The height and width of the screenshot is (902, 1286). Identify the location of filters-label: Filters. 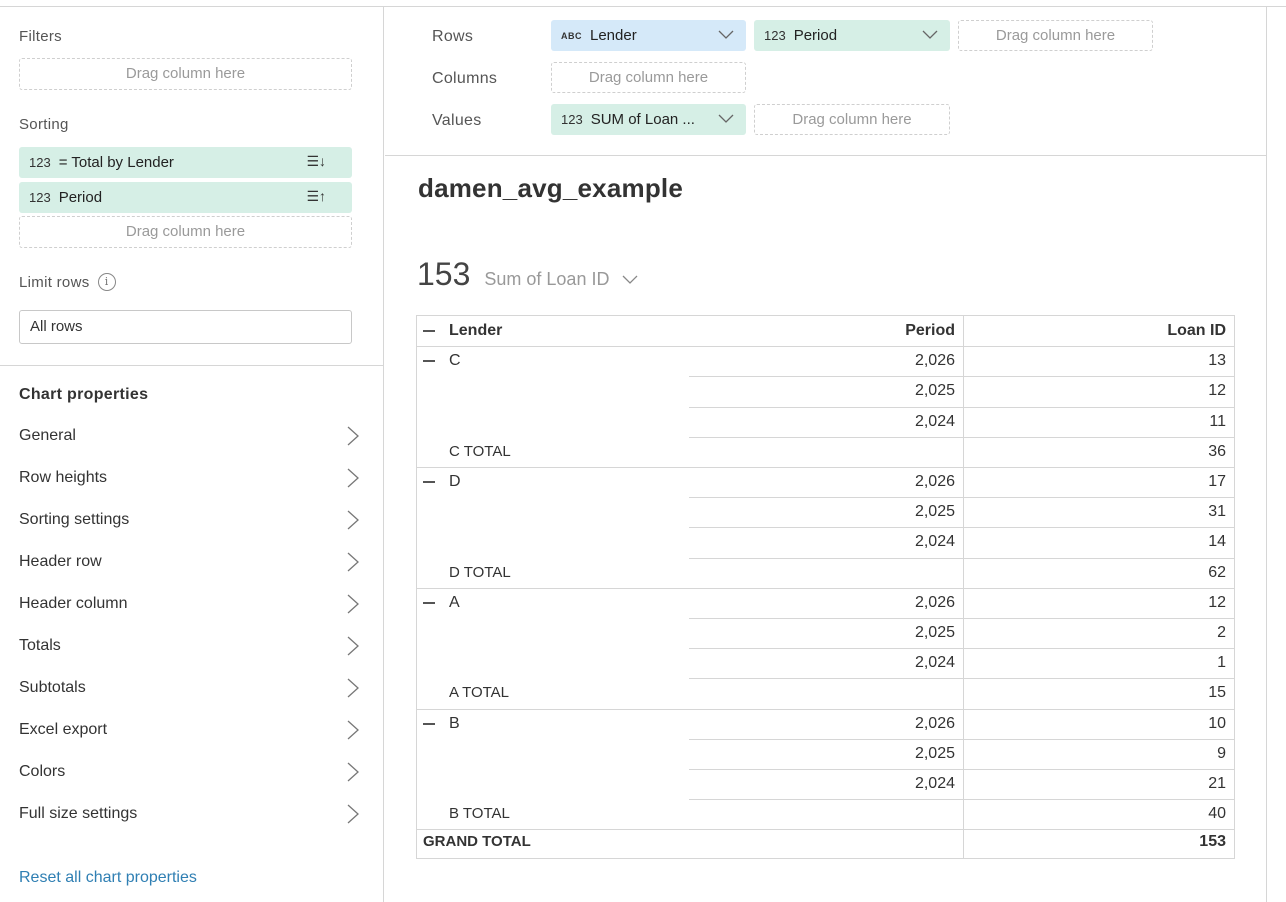
(40, 36).